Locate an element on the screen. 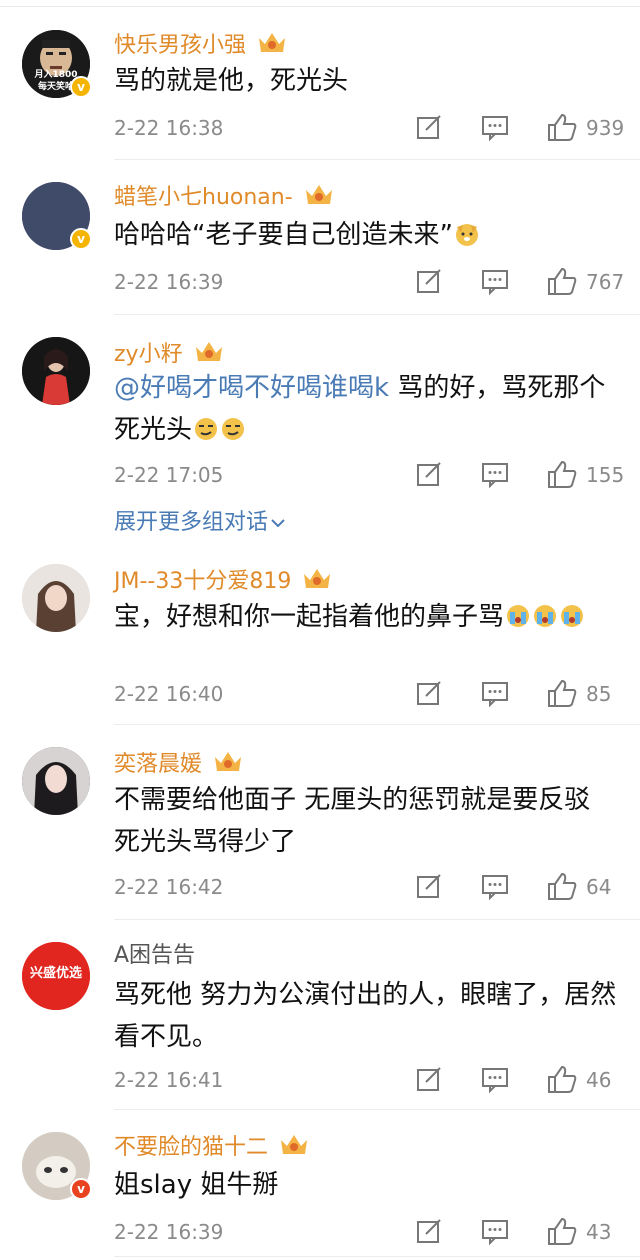  comment-time: 2-22 16:40 is located at coordinates (169, 694).